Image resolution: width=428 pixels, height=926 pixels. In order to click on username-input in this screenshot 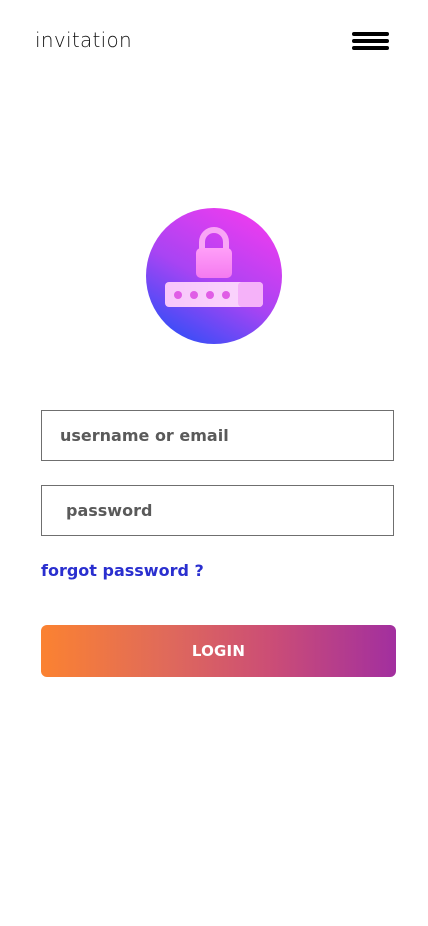, I will do `click(217, 435)`.